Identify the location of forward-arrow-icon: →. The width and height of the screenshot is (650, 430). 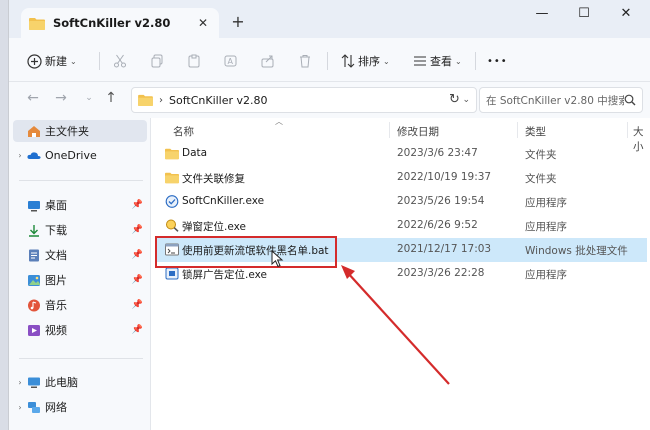
(61, 98).